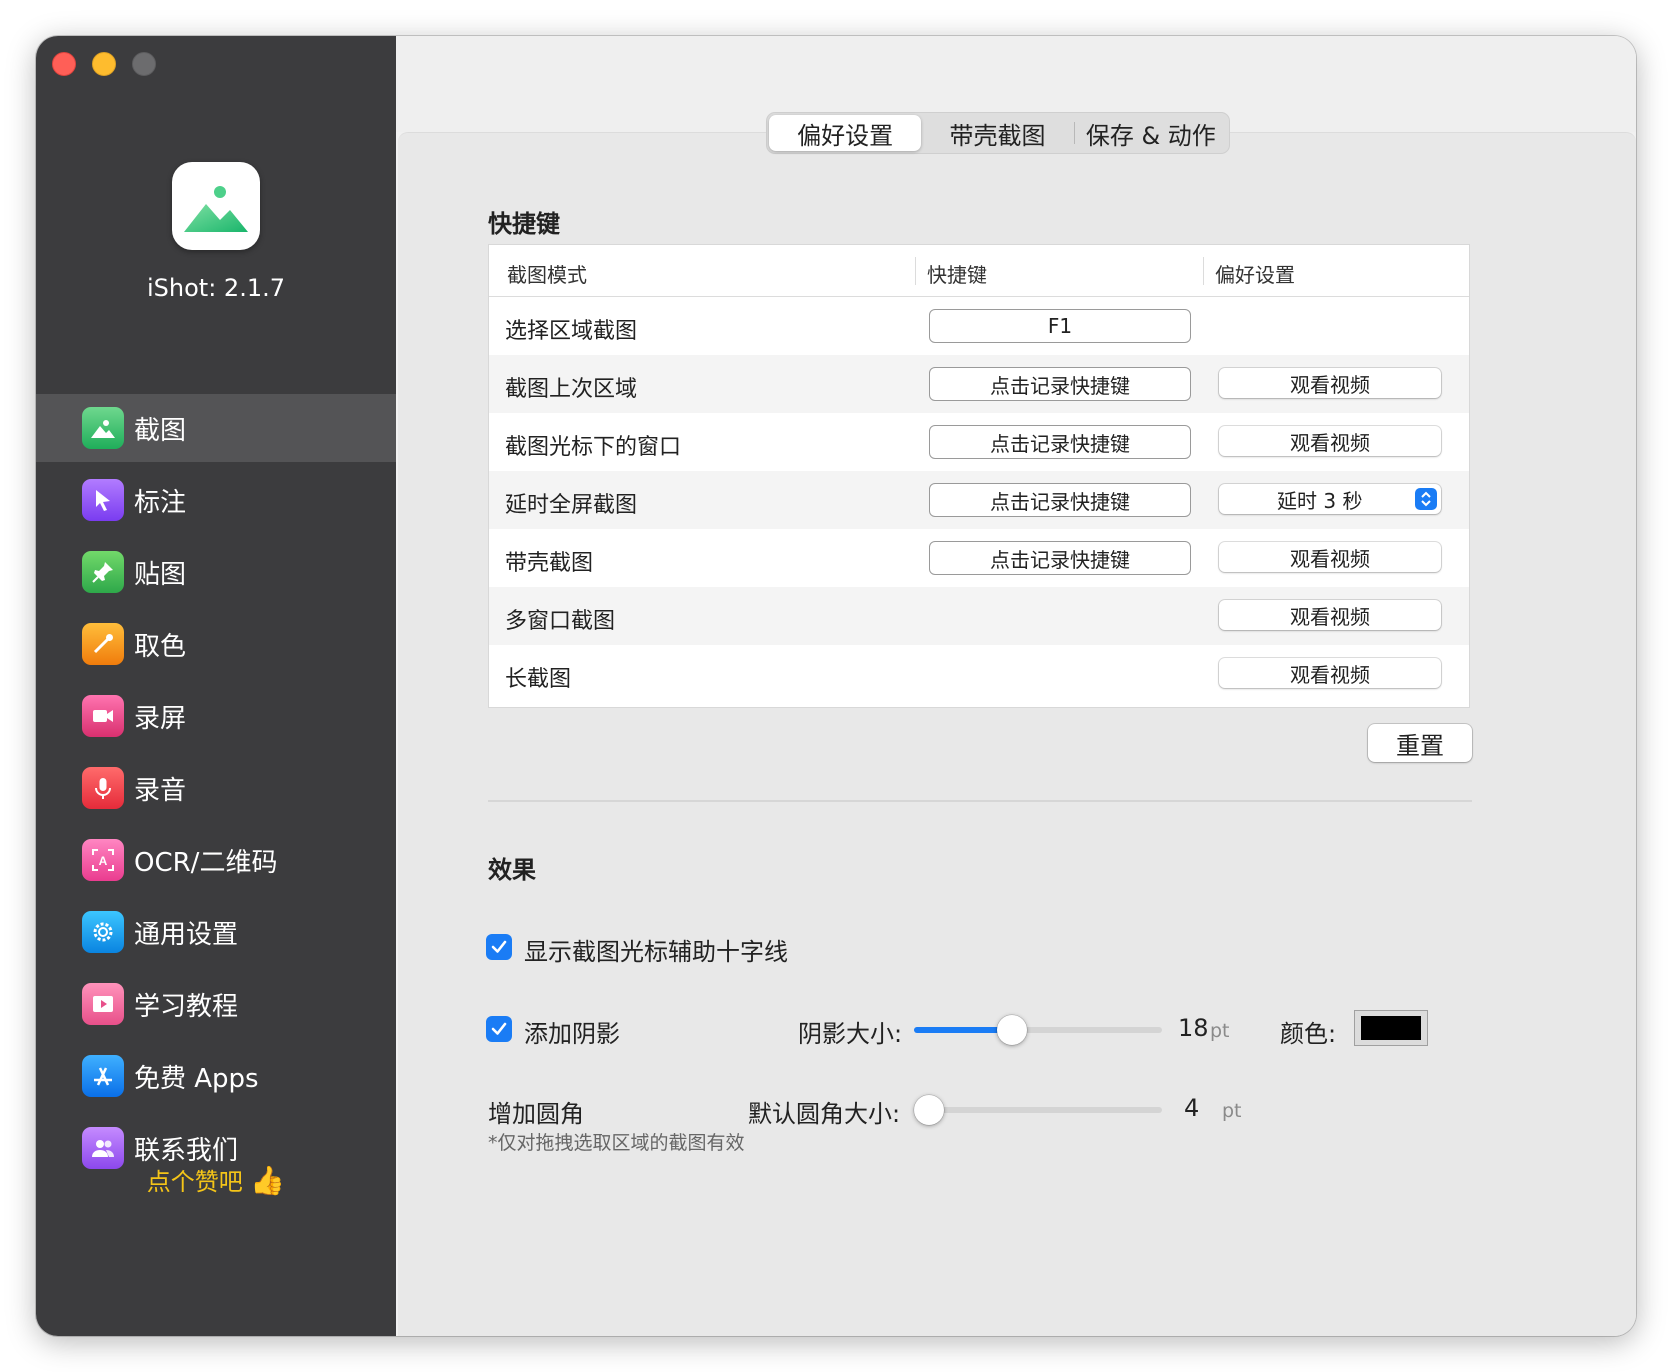  I want to click on delay-select: 延时 3 秒, so click(1330, 499).